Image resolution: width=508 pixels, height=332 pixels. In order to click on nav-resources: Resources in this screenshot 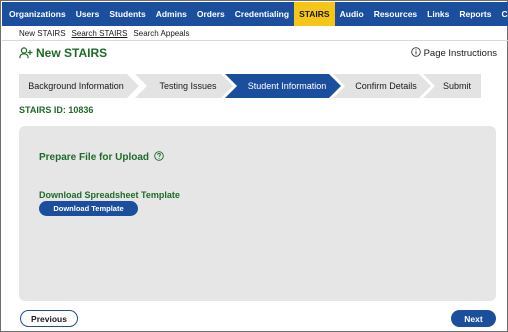, I will do `click(395, 14)`.